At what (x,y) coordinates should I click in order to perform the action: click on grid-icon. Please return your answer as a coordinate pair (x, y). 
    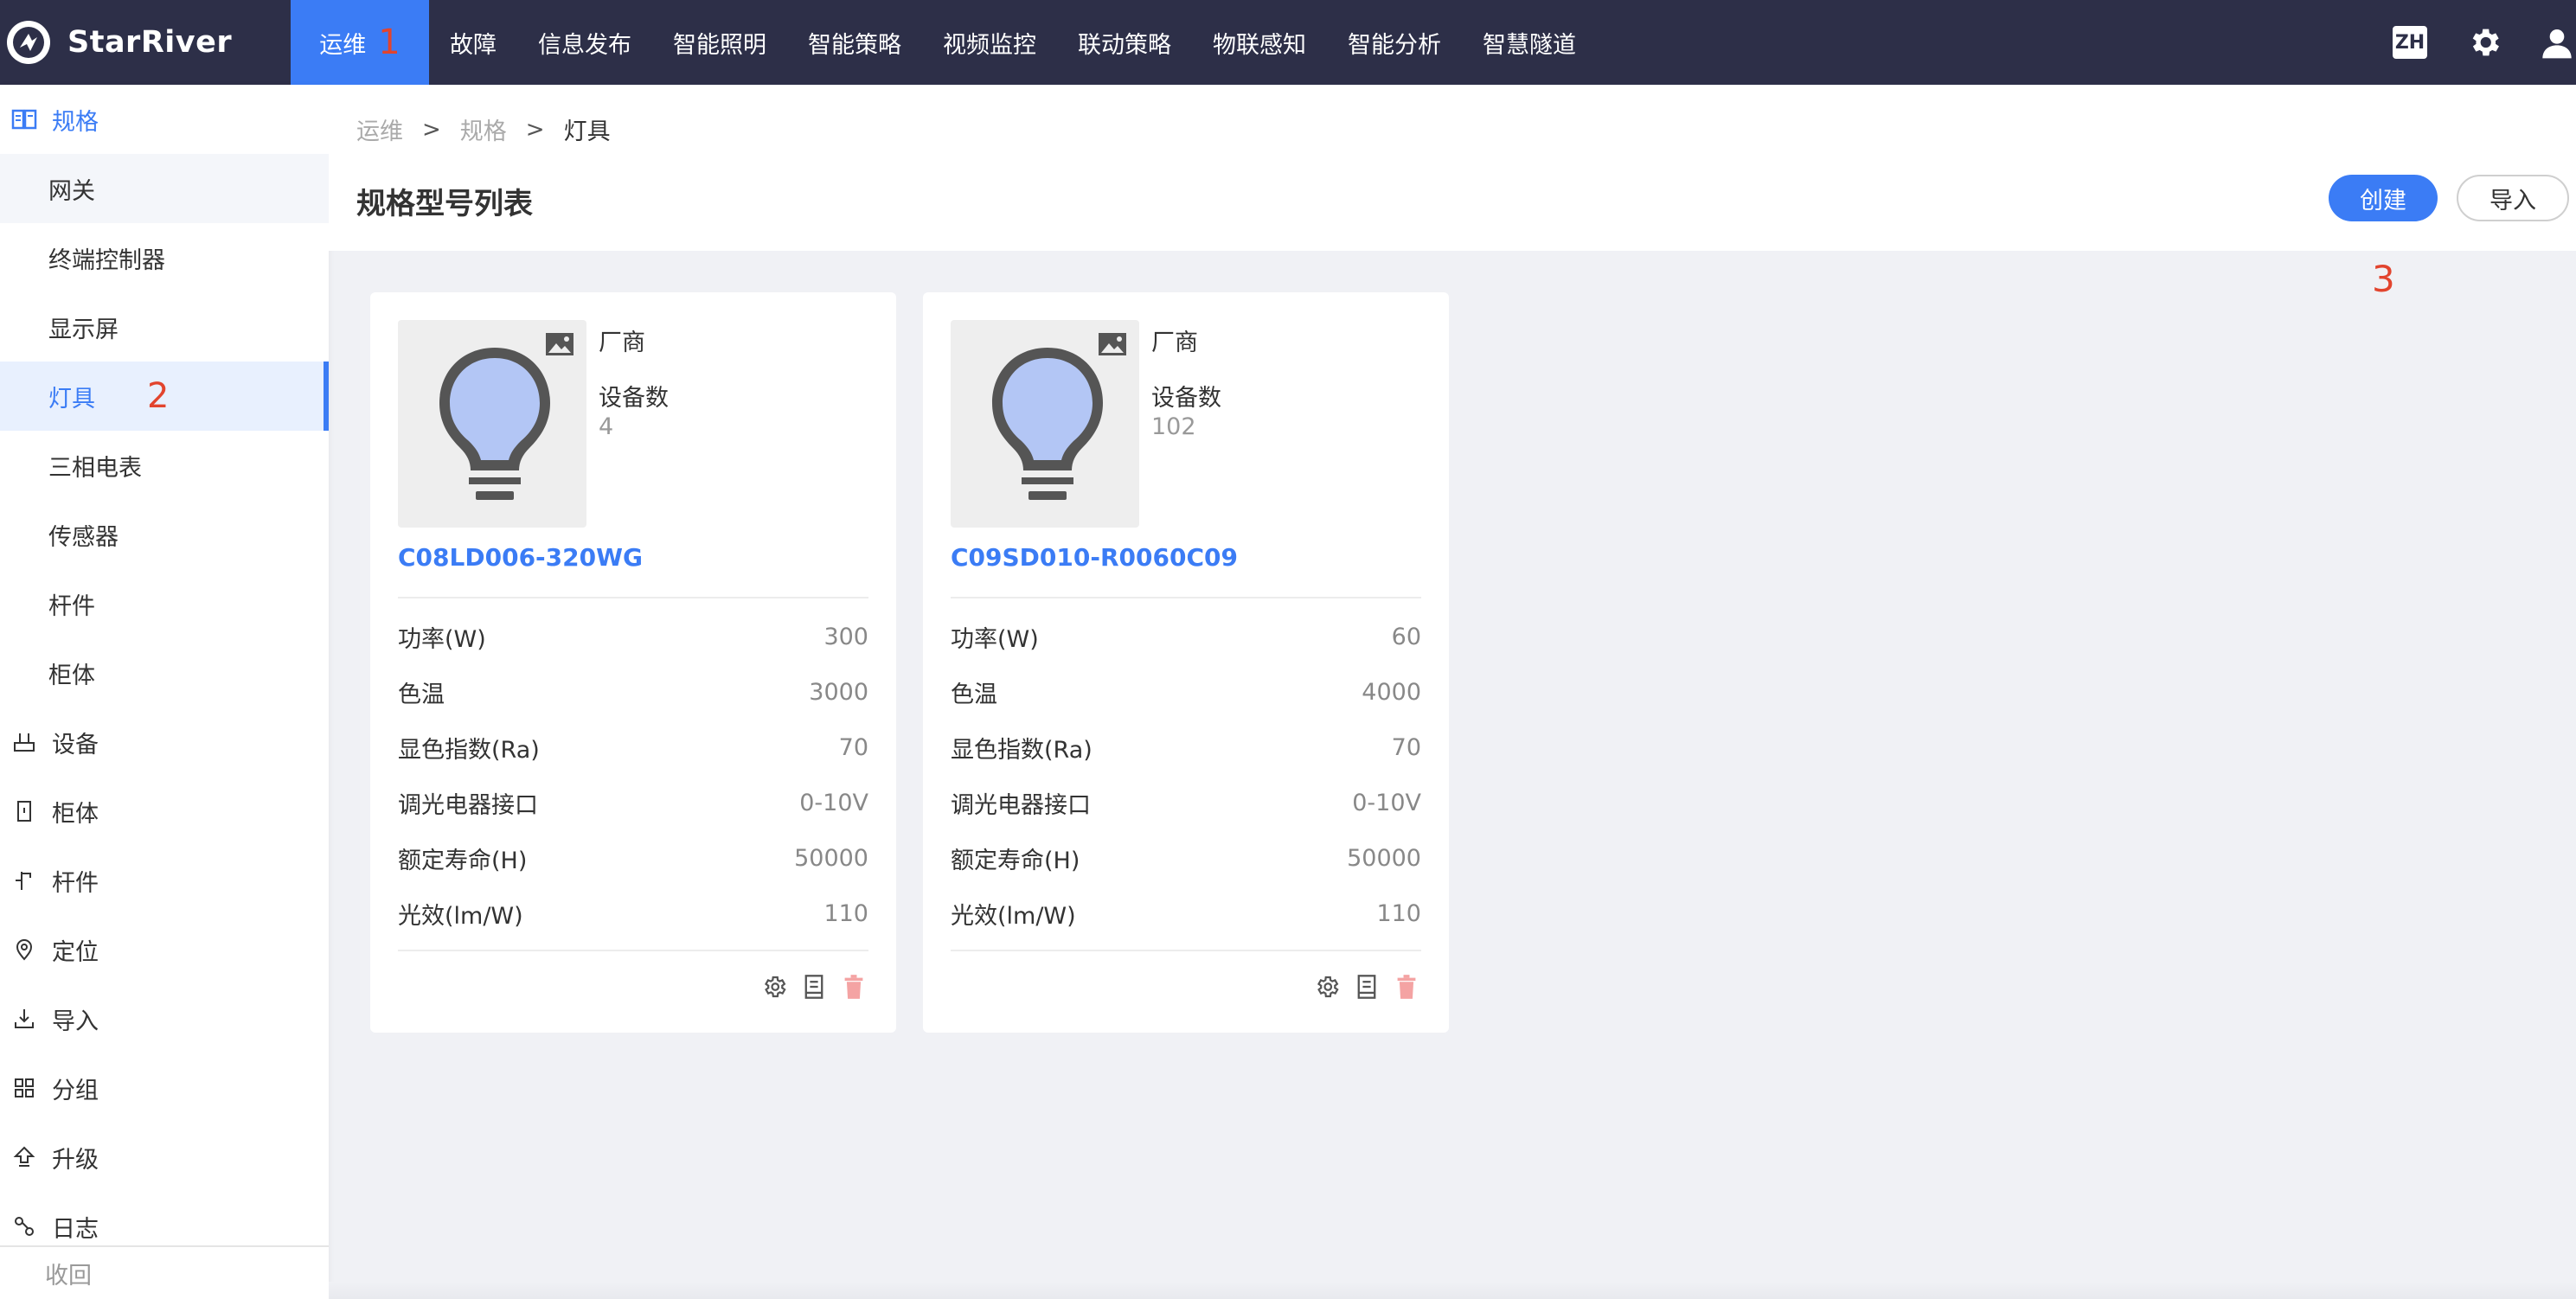
    Looking at the image, I should click on (24, 1088).